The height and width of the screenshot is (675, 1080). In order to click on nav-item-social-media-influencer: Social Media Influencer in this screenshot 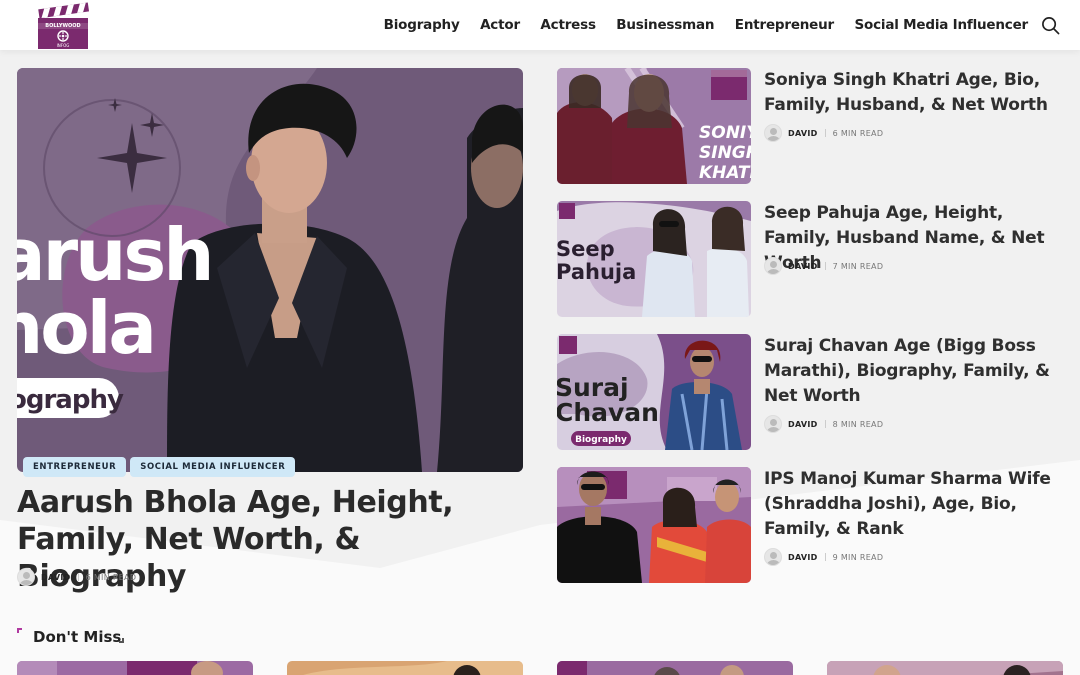, I will do `click(942, 25)`.